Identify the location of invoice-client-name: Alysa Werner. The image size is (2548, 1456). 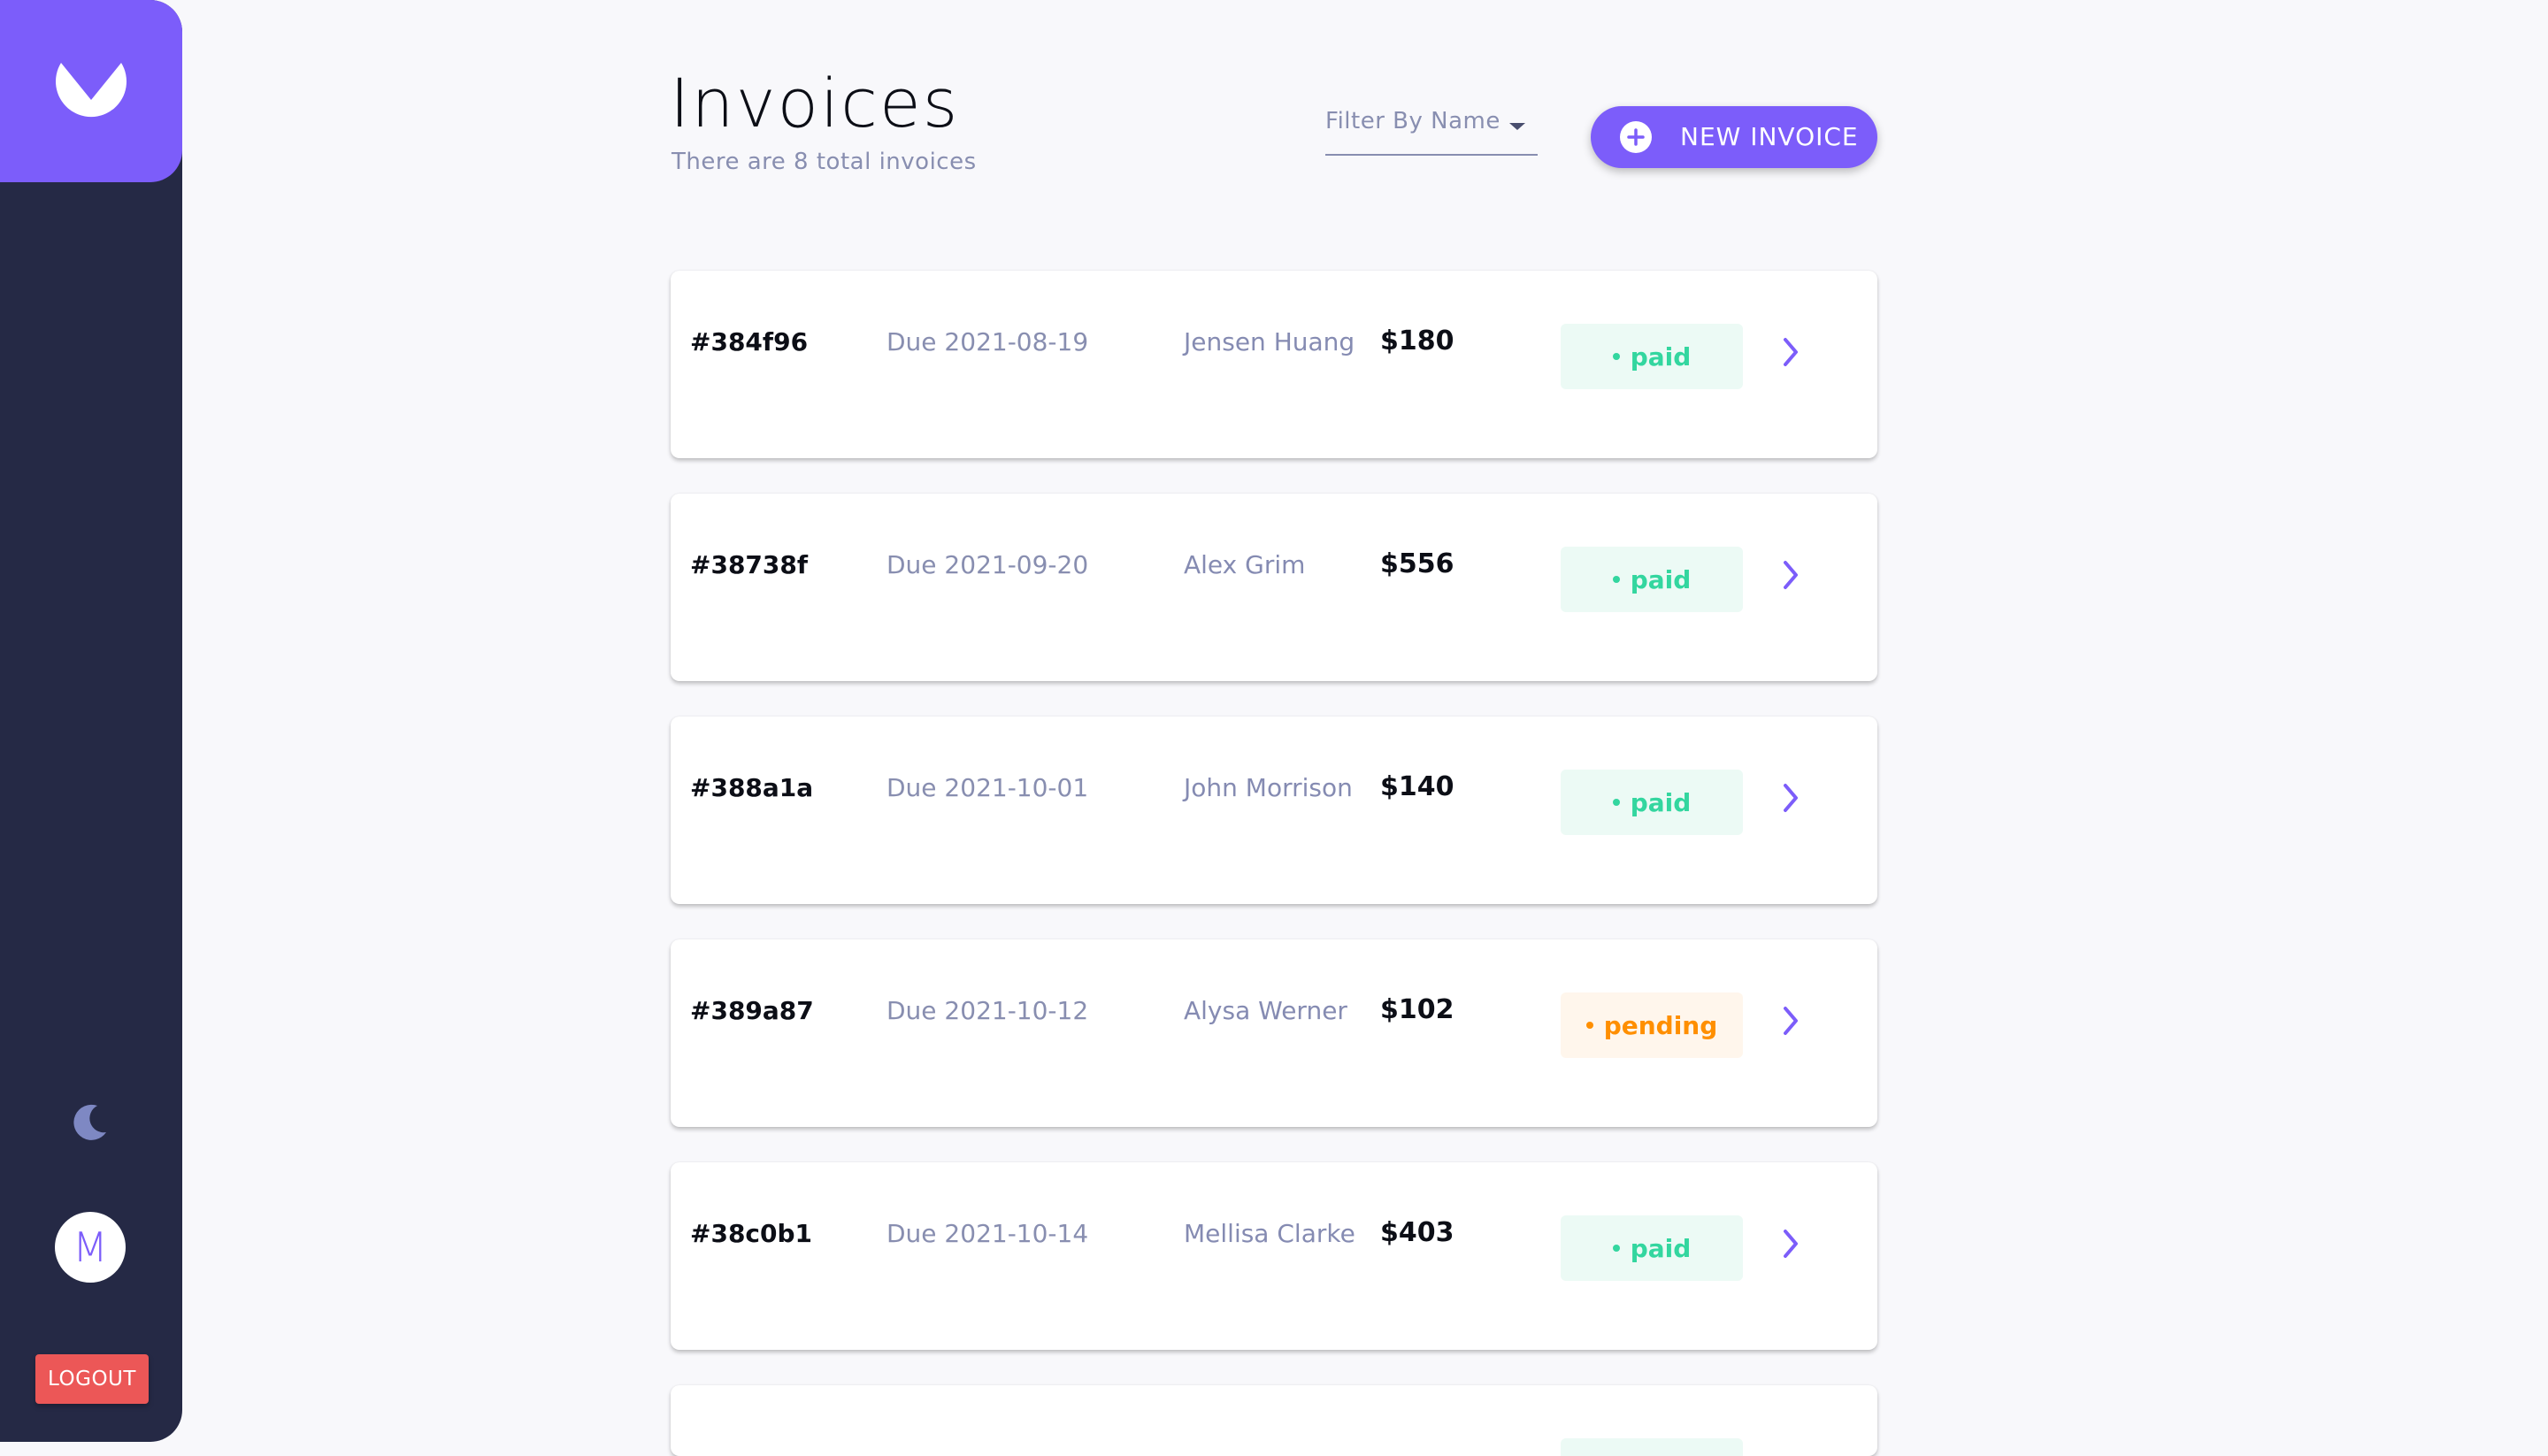
(1265, 1010).